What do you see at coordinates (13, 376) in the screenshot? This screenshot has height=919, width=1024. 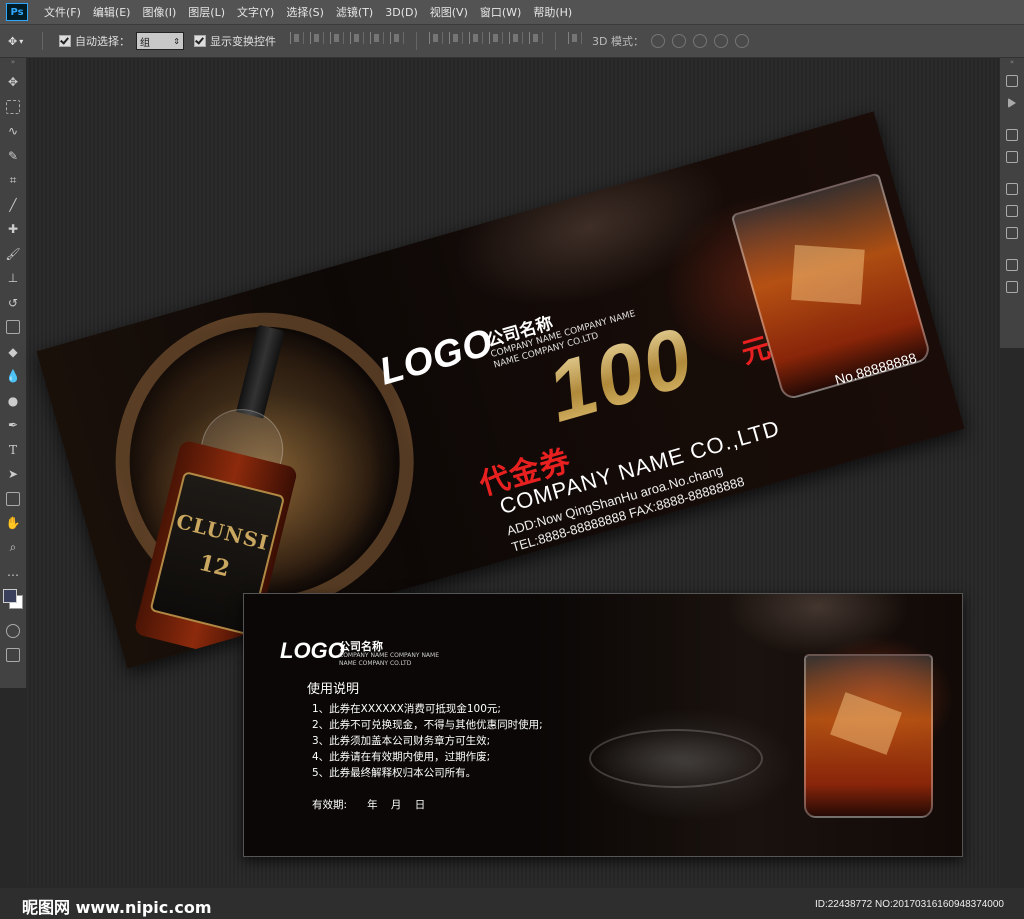 I see `tool-blur: 💧` at bounding box center [13, 376].